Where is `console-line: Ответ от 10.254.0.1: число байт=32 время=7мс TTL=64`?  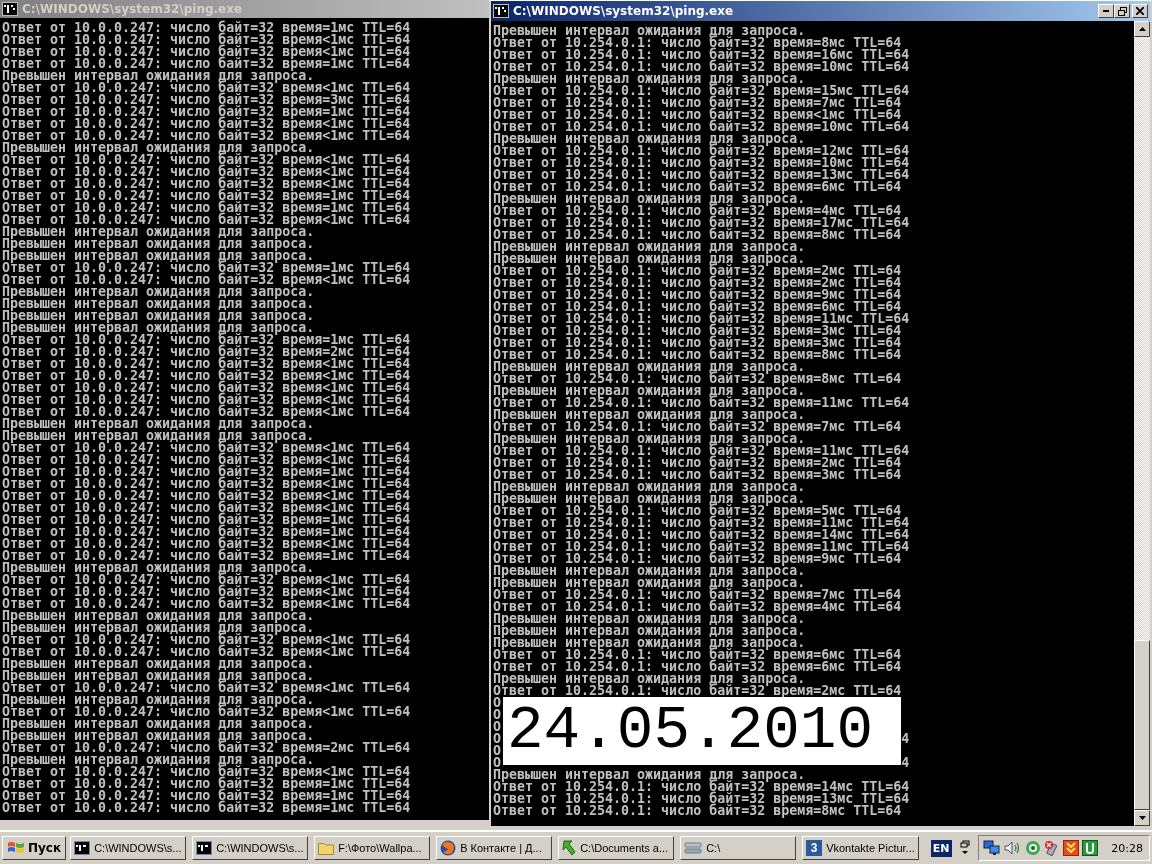
console-line: Ответ от 10.254.0.1: число байт=32 время=7мс TTL=64 is located at coordinates (698, 427).